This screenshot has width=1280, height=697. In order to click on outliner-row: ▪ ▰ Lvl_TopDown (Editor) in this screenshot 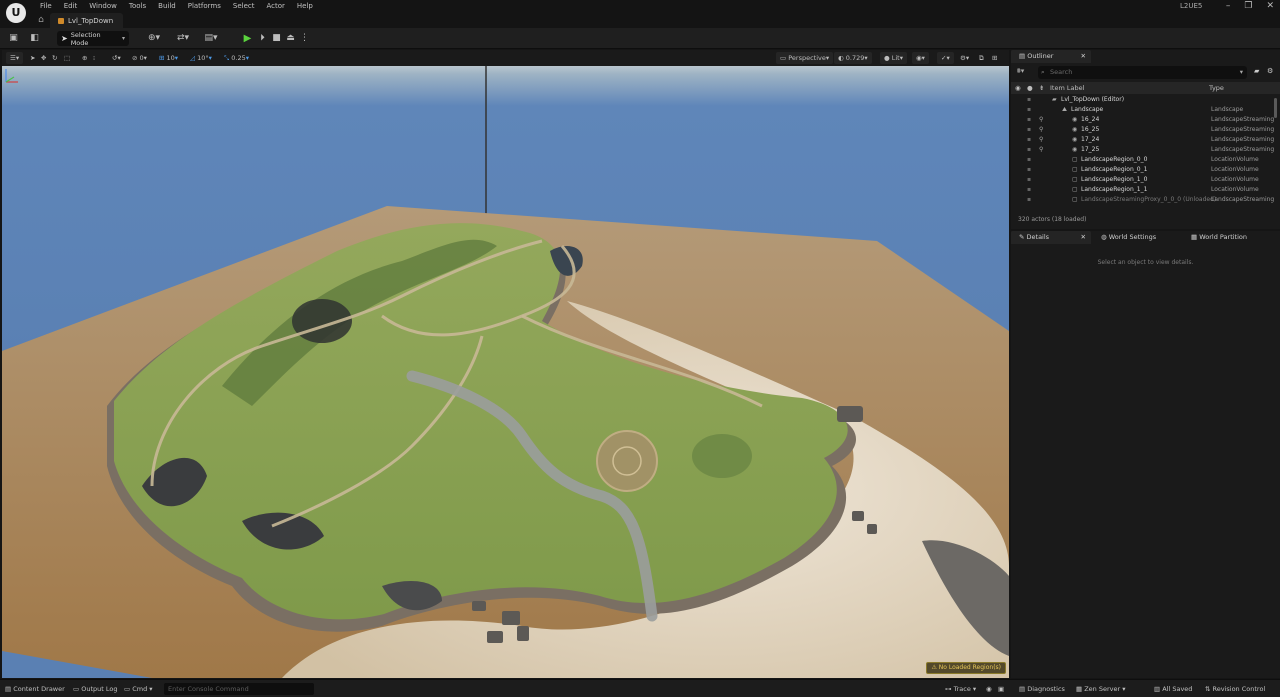, I will do `click(1142, 100)`.